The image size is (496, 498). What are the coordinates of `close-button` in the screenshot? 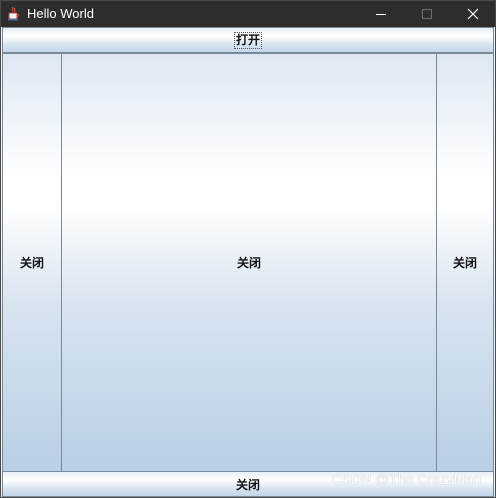 It's located at (472, 14).